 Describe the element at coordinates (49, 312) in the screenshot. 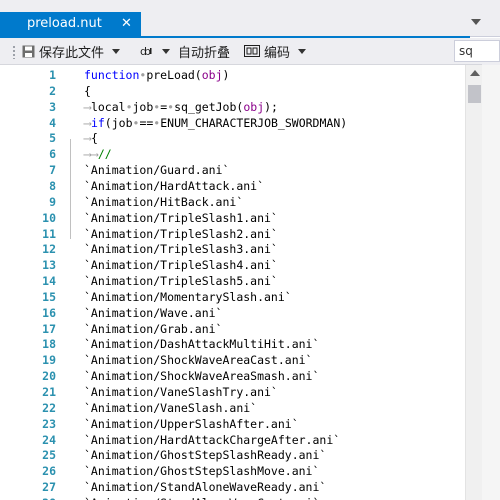

I see `line-number: 16` at that location.